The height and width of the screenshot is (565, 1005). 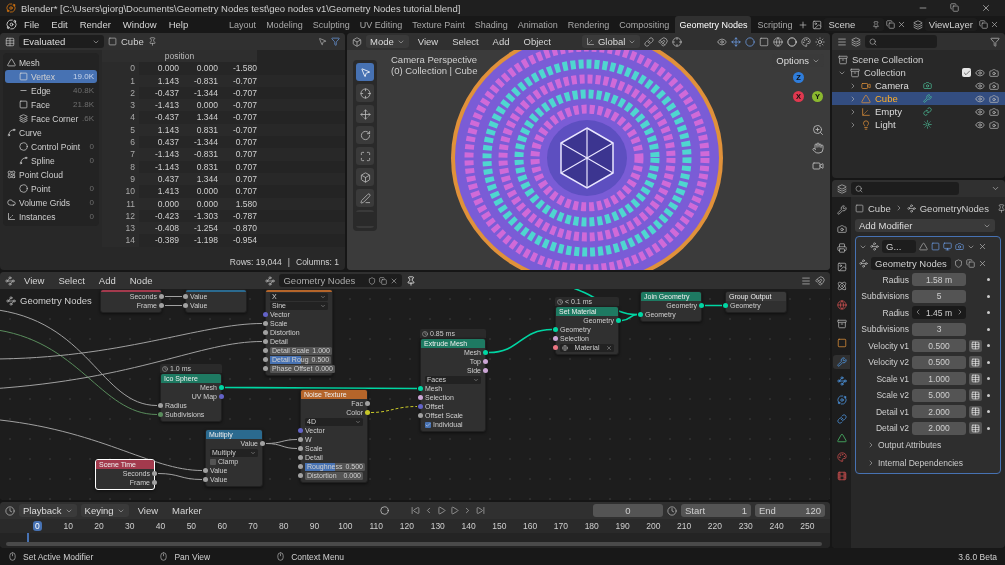 What do you see at coordinates (716, 510) in the screenshot?
I see `start-frame-field: Start 1` at bounding box center [716, 510].